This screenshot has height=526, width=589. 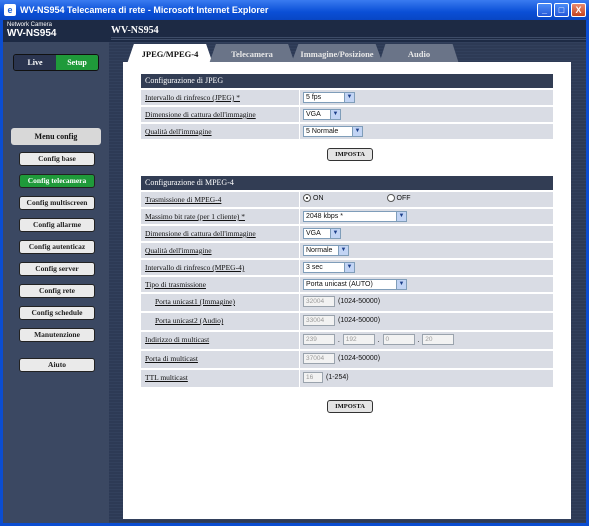 I want to click on maximize-button: □, so click(x=561, y=10).